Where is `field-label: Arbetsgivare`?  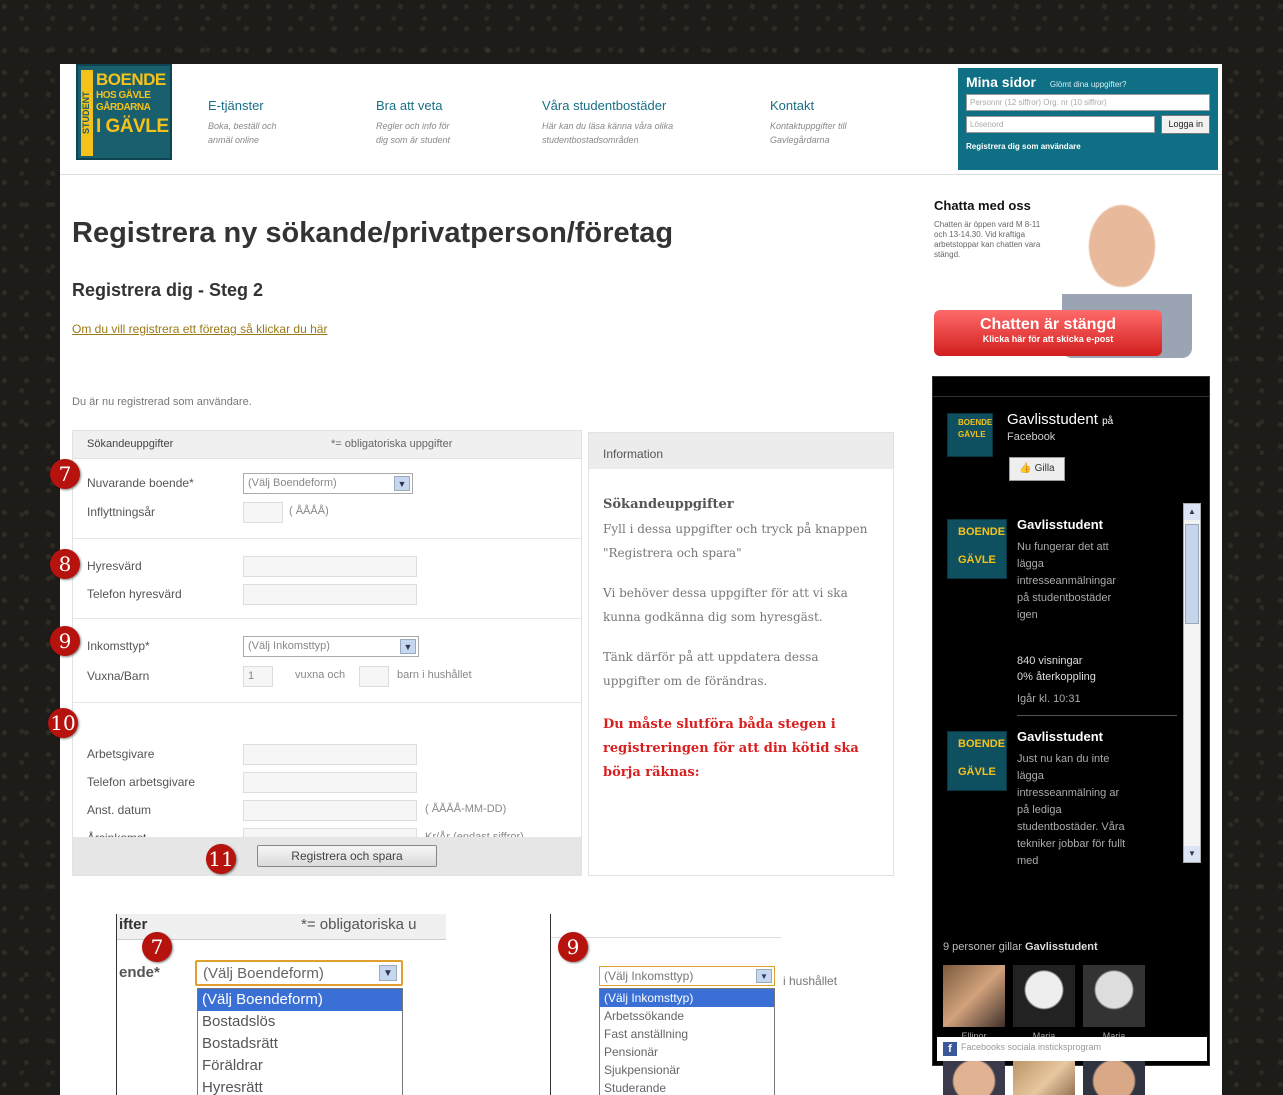 field-label: Arbetsgivare is located at coordinates (121, 754).